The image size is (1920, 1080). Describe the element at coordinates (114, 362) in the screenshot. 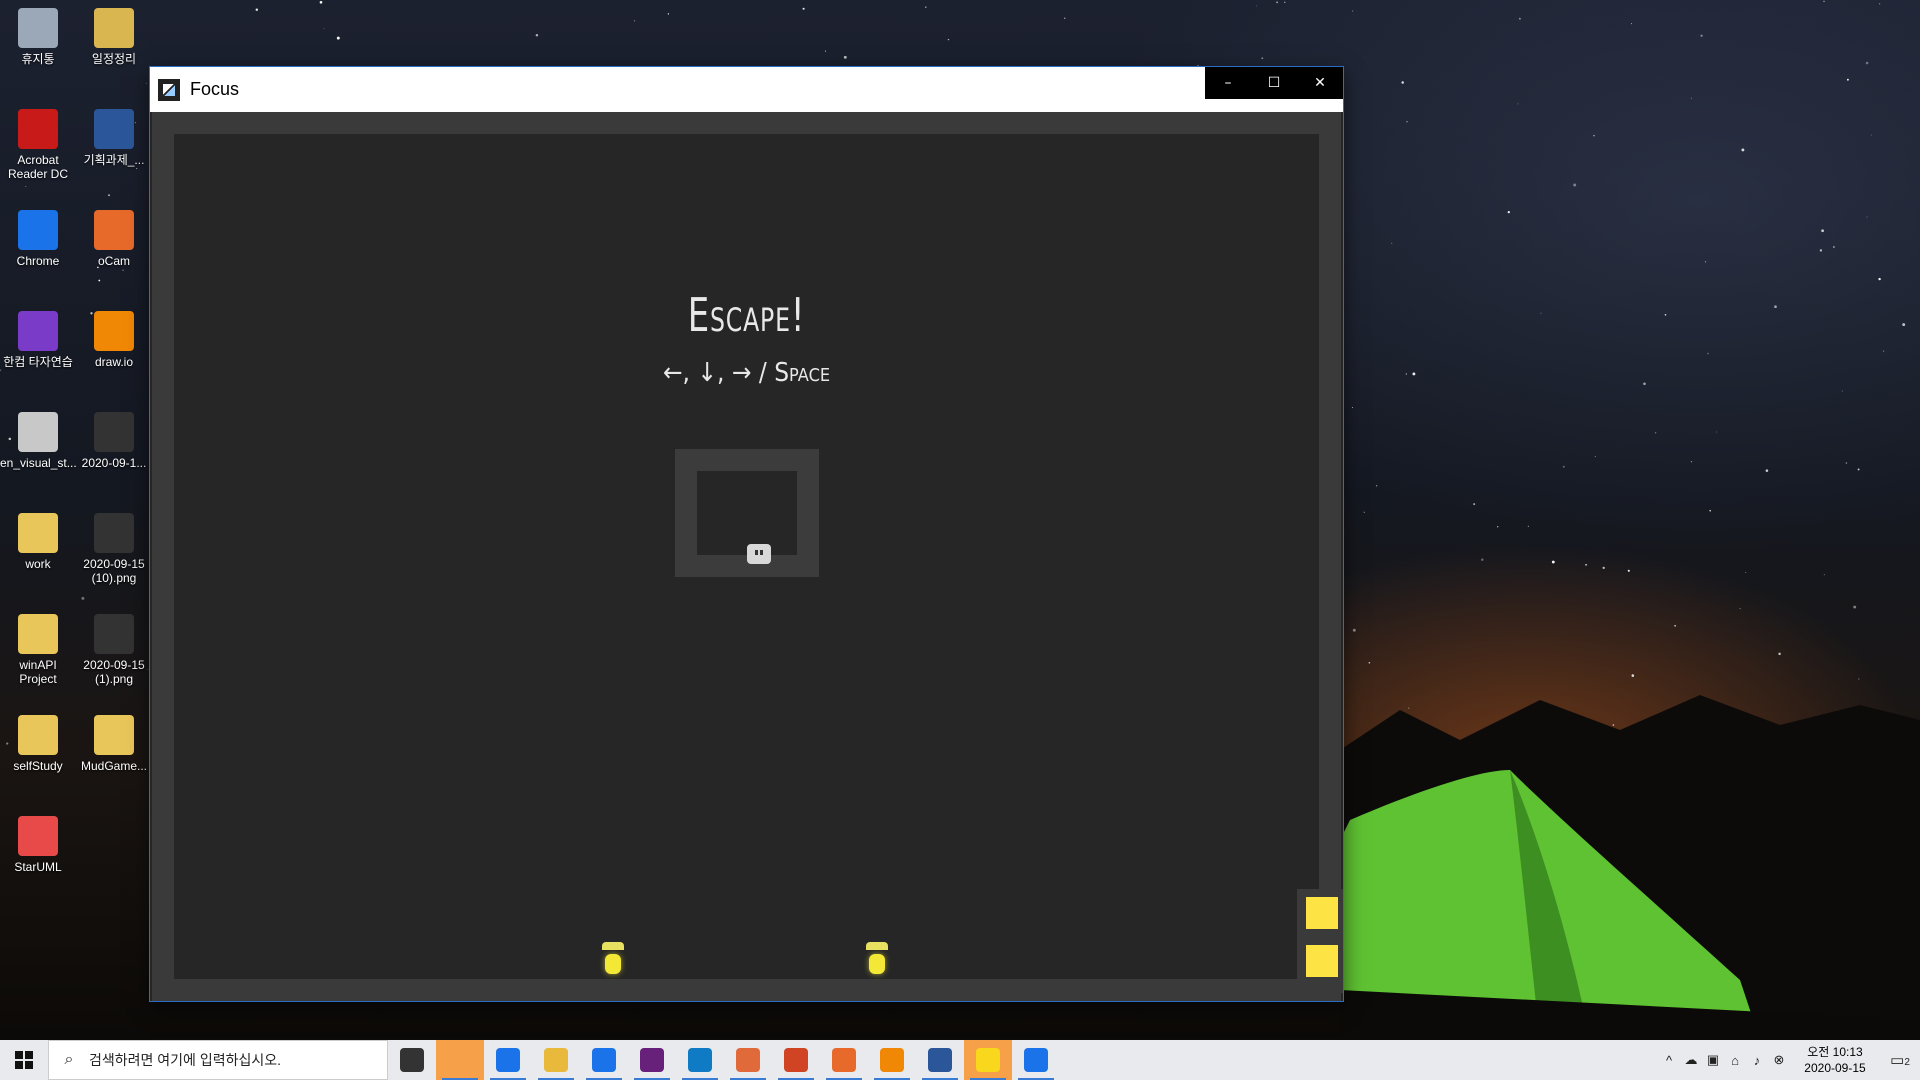

I see `desktop-icon-label: draw.io` at that location.